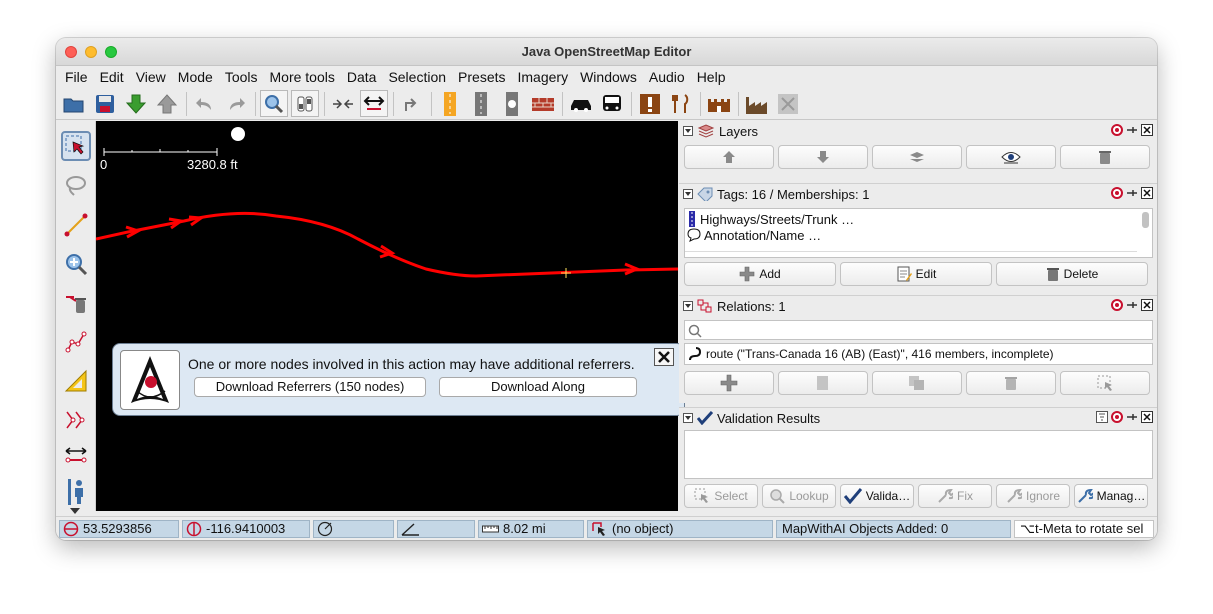 This screenshot has height=614, width=1213. What do you see at coordinates (76, 186) in the screenshot?
I see `lasso-mode-button` at bounding box center [76, 186].